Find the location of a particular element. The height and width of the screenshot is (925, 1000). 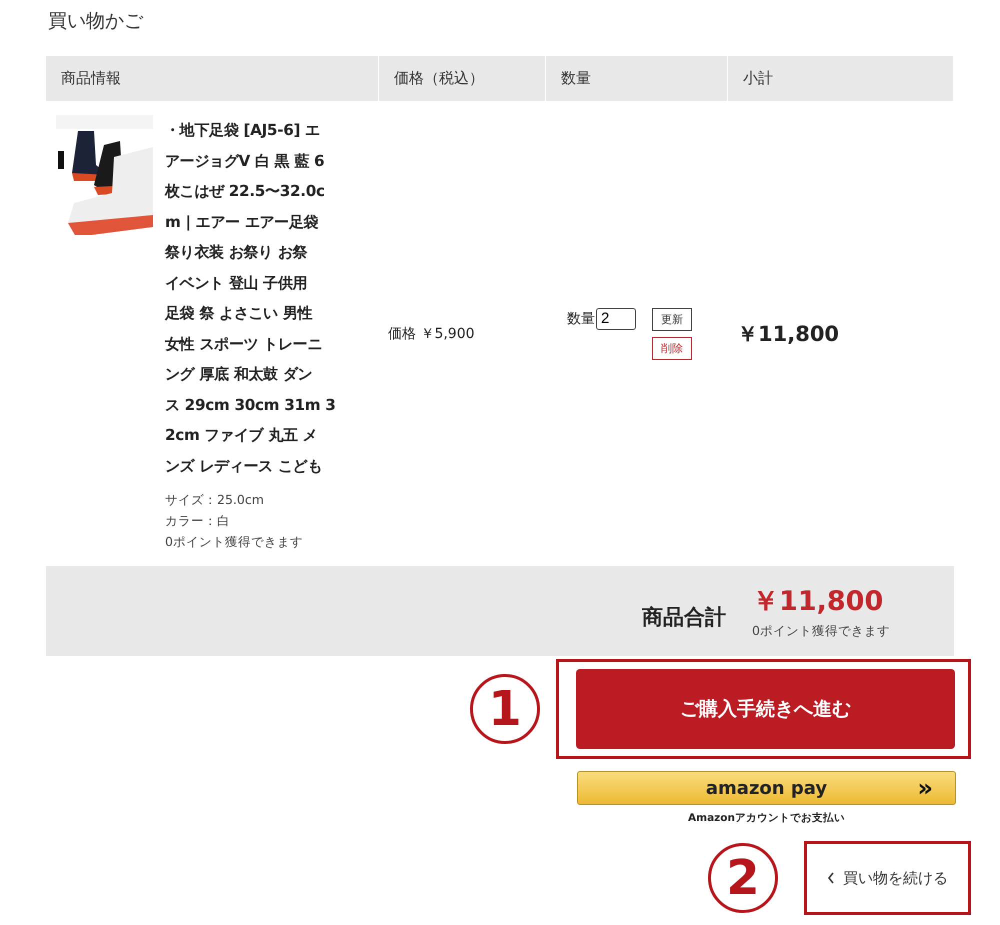

product-name-line: イベント 登山 子供用 is located at coordinates (265, 283).